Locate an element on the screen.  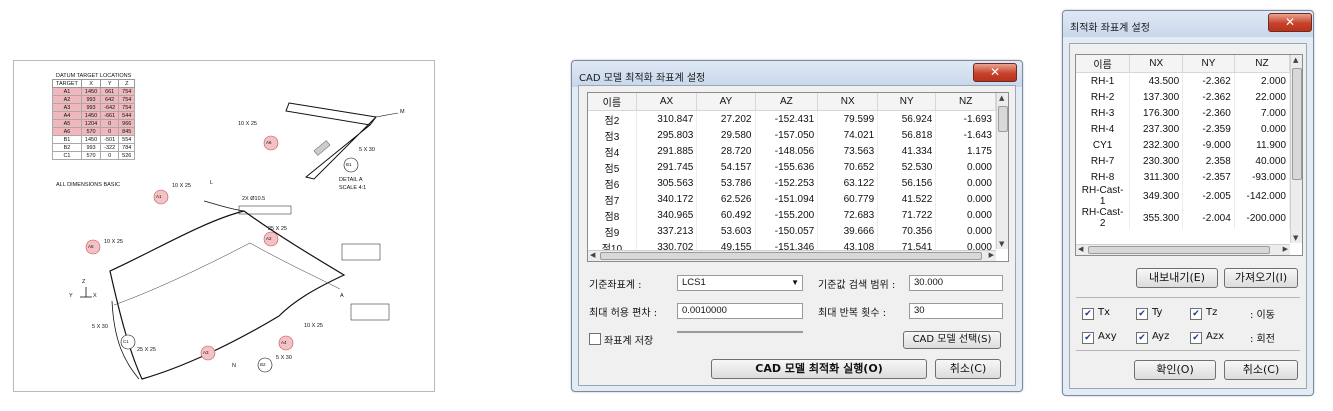
export-button: 내보내기(E) is located at coordinates (1177, 278).